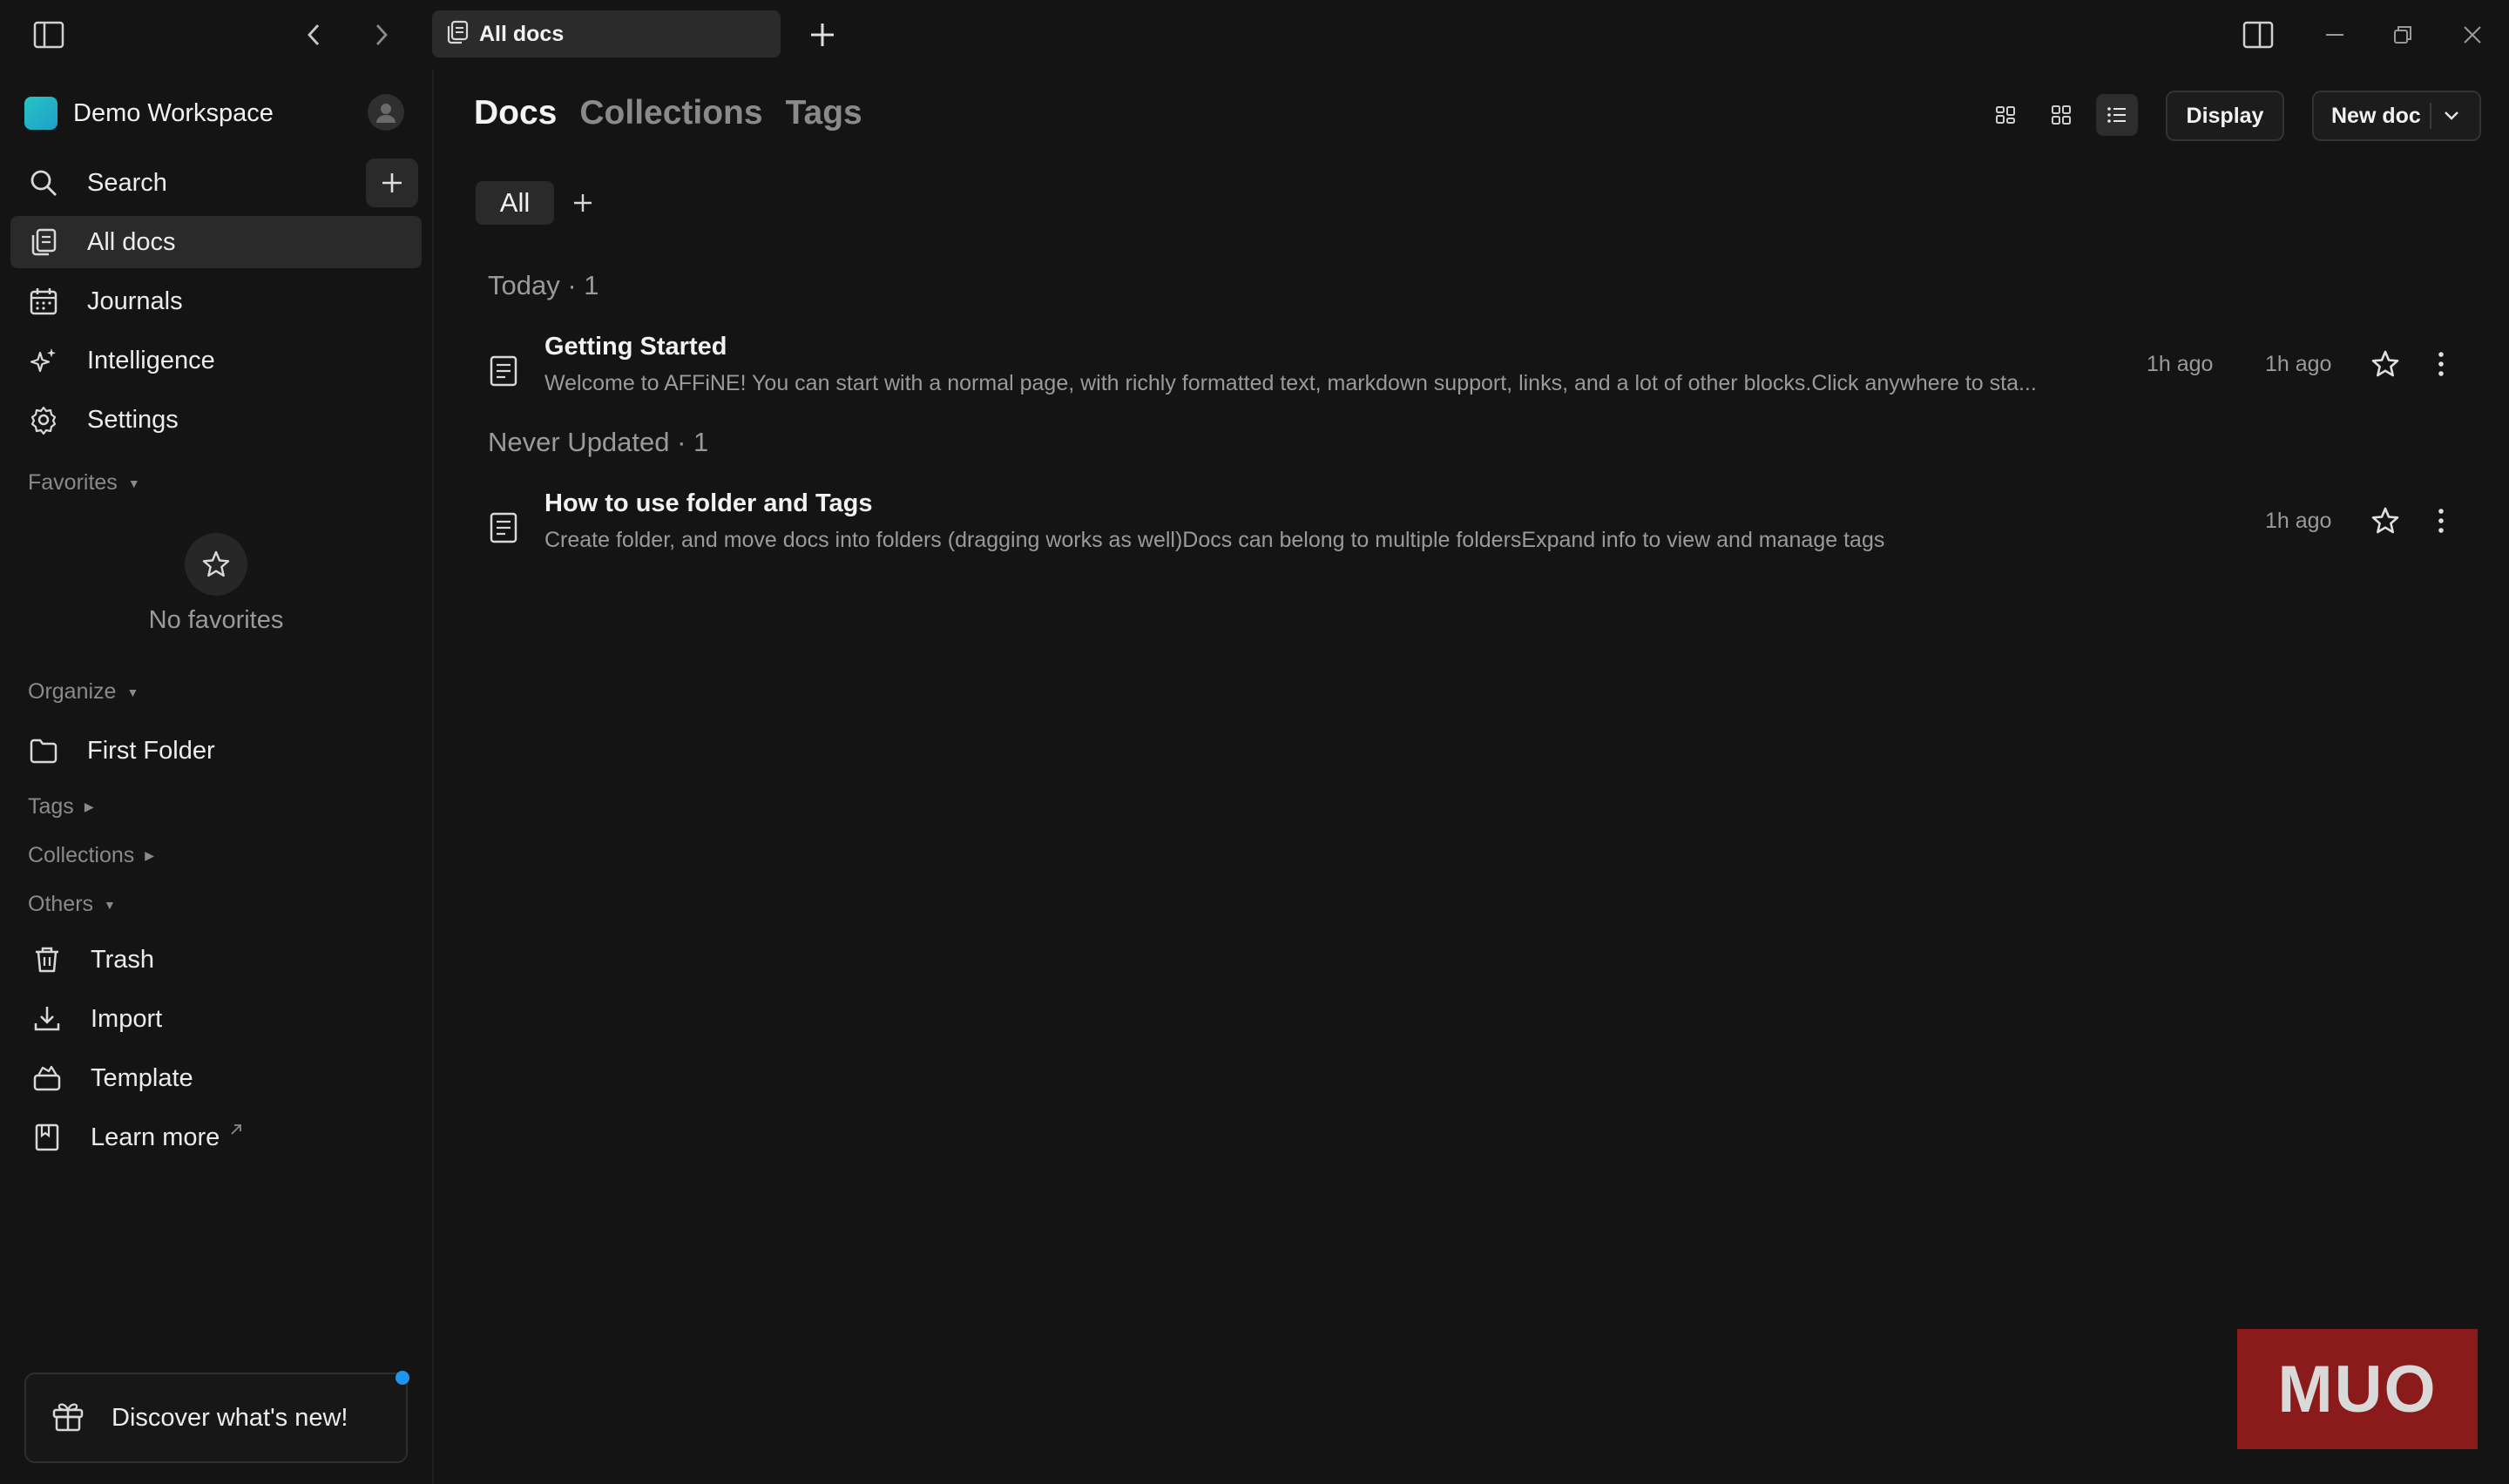 The height and width of the screenshot is (1484, 2509). Describe the element at coordinates (598, 442) in the screenshot. I see `group-heading-never-updated: Never Updated · 1` at that location.